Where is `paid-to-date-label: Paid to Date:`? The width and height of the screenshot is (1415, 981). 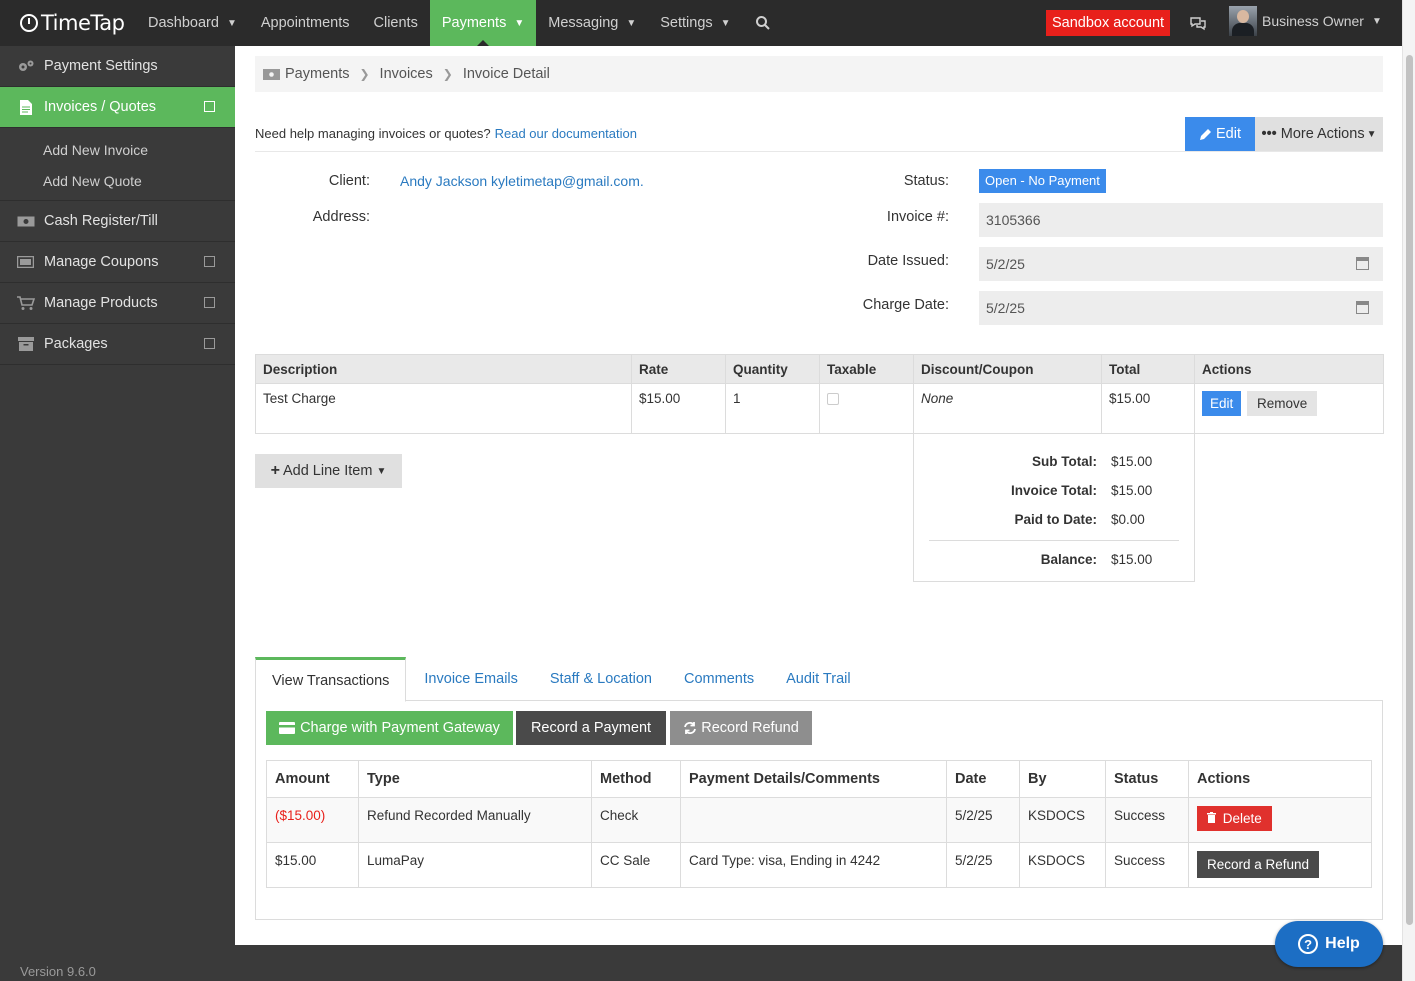 paid-to-date-label: Paid to Date: is located at coordinates (1055, 519).